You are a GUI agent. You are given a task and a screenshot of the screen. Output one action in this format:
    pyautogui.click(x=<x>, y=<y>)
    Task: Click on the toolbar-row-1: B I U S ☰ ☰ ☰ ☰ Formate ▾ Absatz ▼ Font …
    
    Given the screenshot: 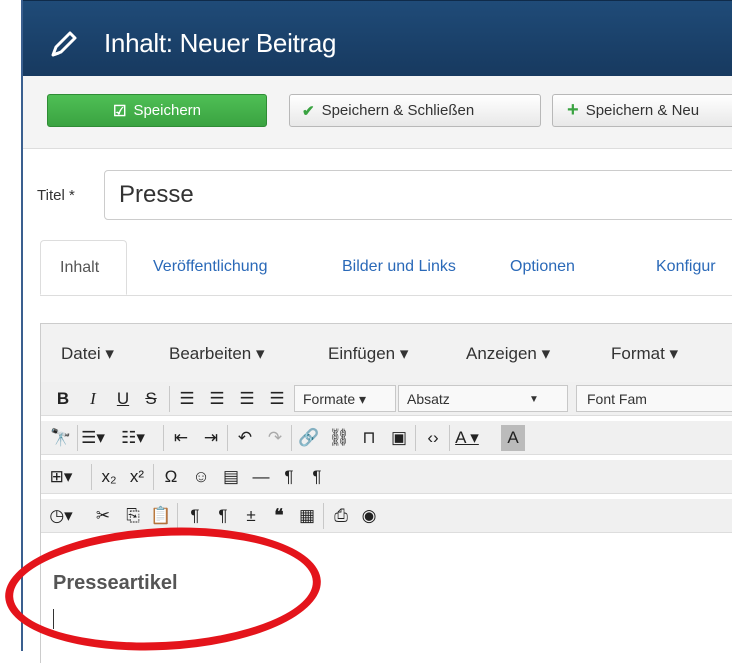 What is the action you would take?
    pyautogui.click(x=386, y=399)
    